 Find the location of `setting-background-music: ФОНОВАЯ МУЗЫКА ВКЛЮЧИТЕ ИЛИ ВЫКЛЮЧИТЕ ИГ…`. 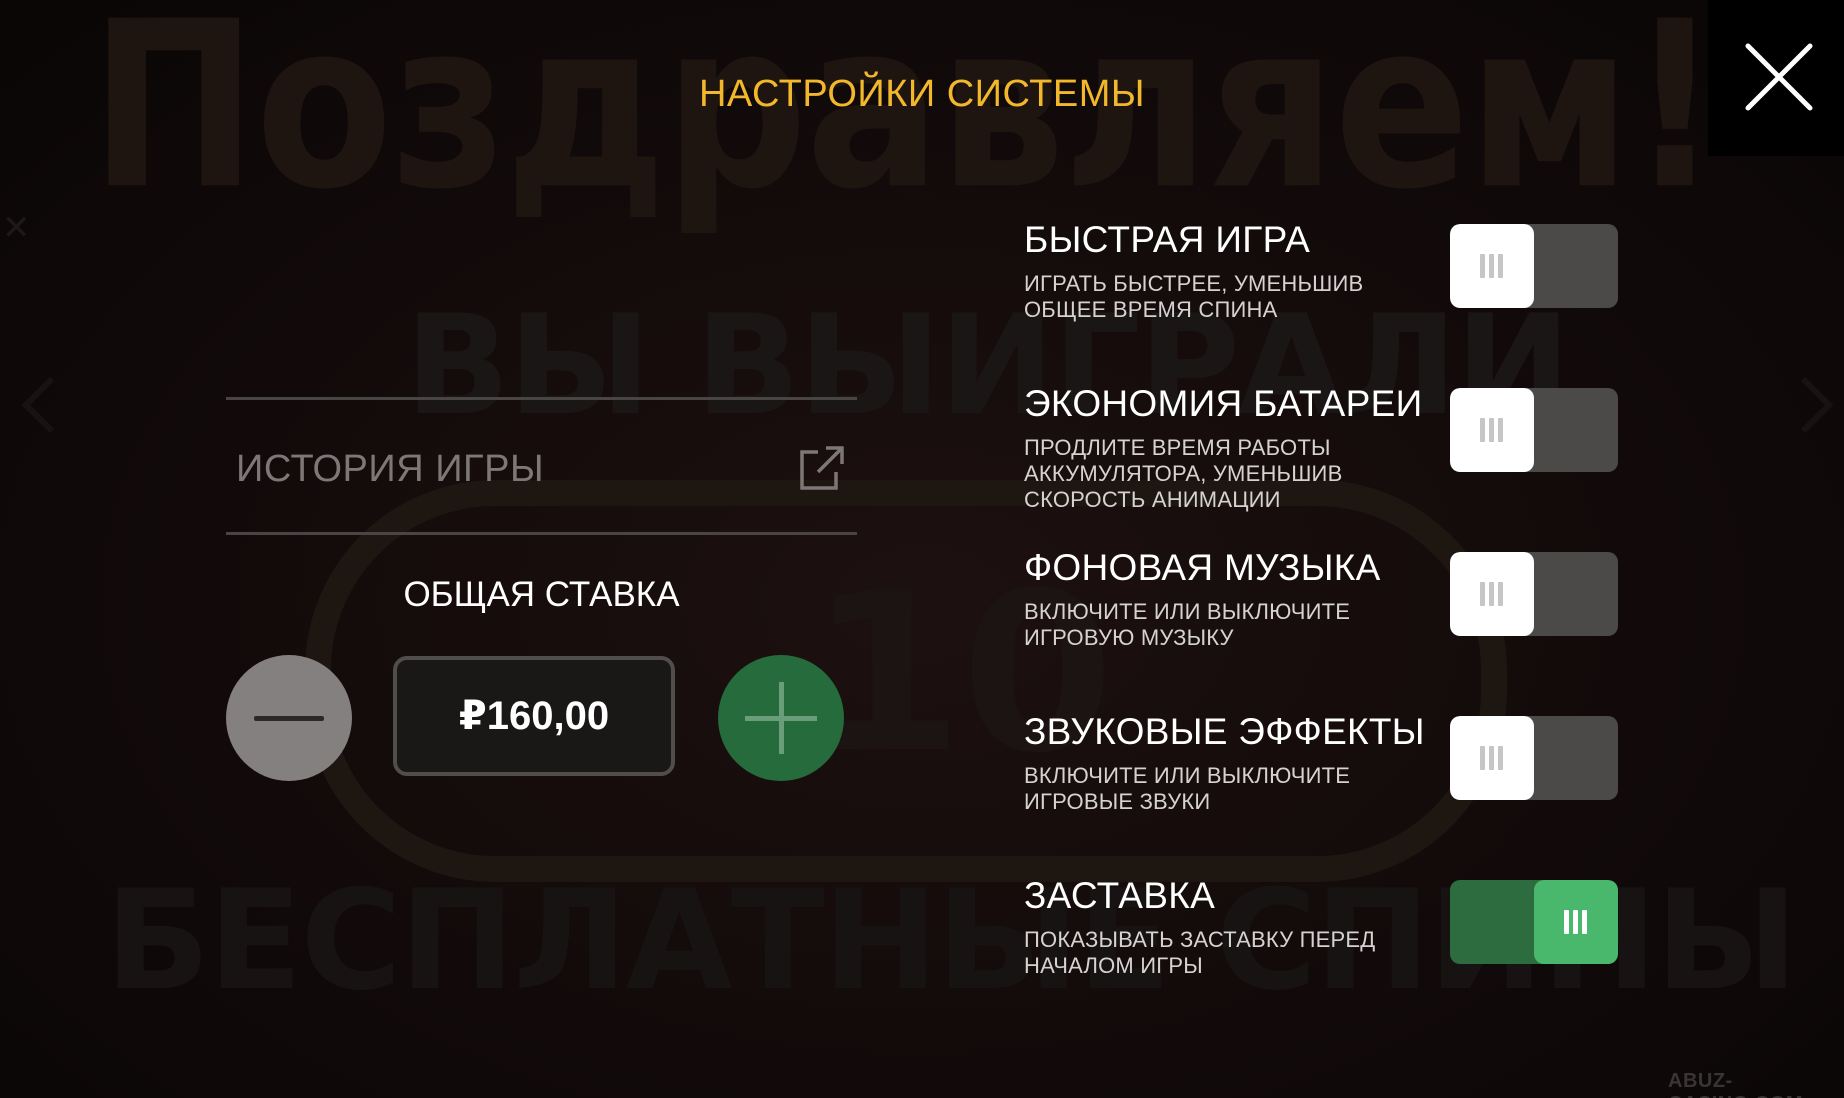

setting-background-music: ФОНОВАЯ МУЗЫКА ВКЛЮЧИТЕ ИЛИ ВЫКЛЮЧИТЕ ИГ… is located at coordinates (1322, 598).